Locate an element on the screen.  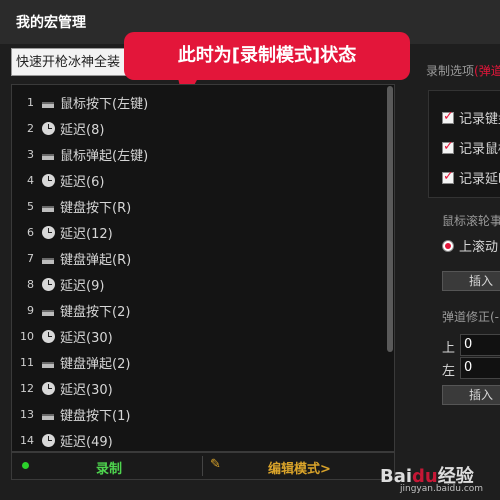
list-item: 1 鼠标按下(左键) is located at coordinates (197, 102).